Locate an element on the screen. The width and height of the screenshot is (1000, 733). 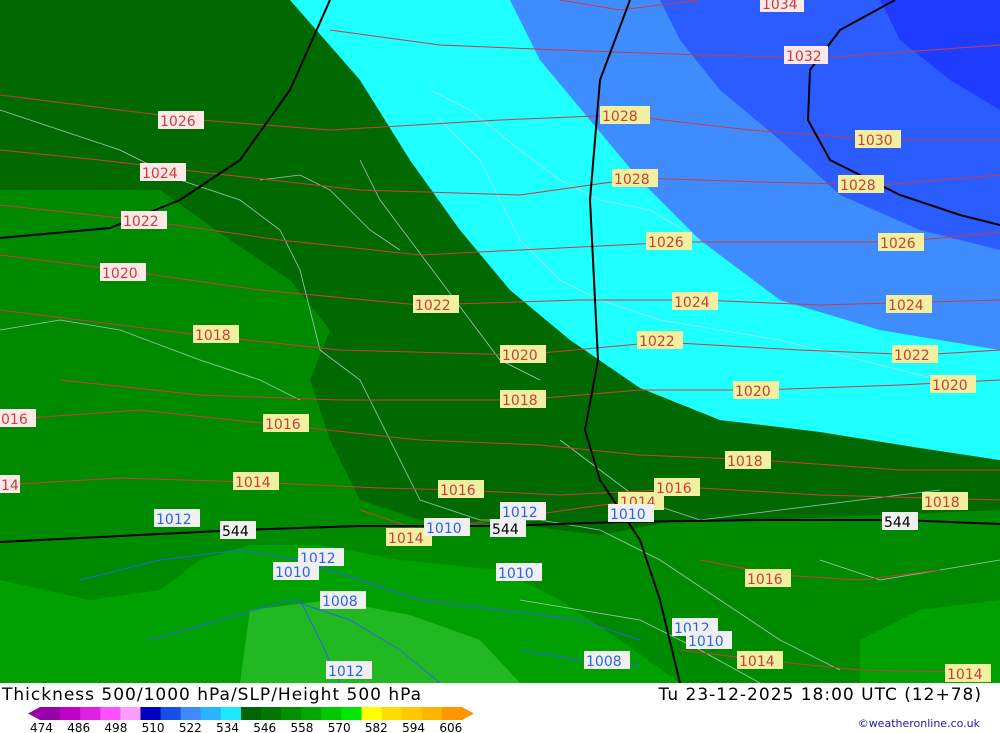
legend-tick-label: 486 is located at coordinates (78, 727).